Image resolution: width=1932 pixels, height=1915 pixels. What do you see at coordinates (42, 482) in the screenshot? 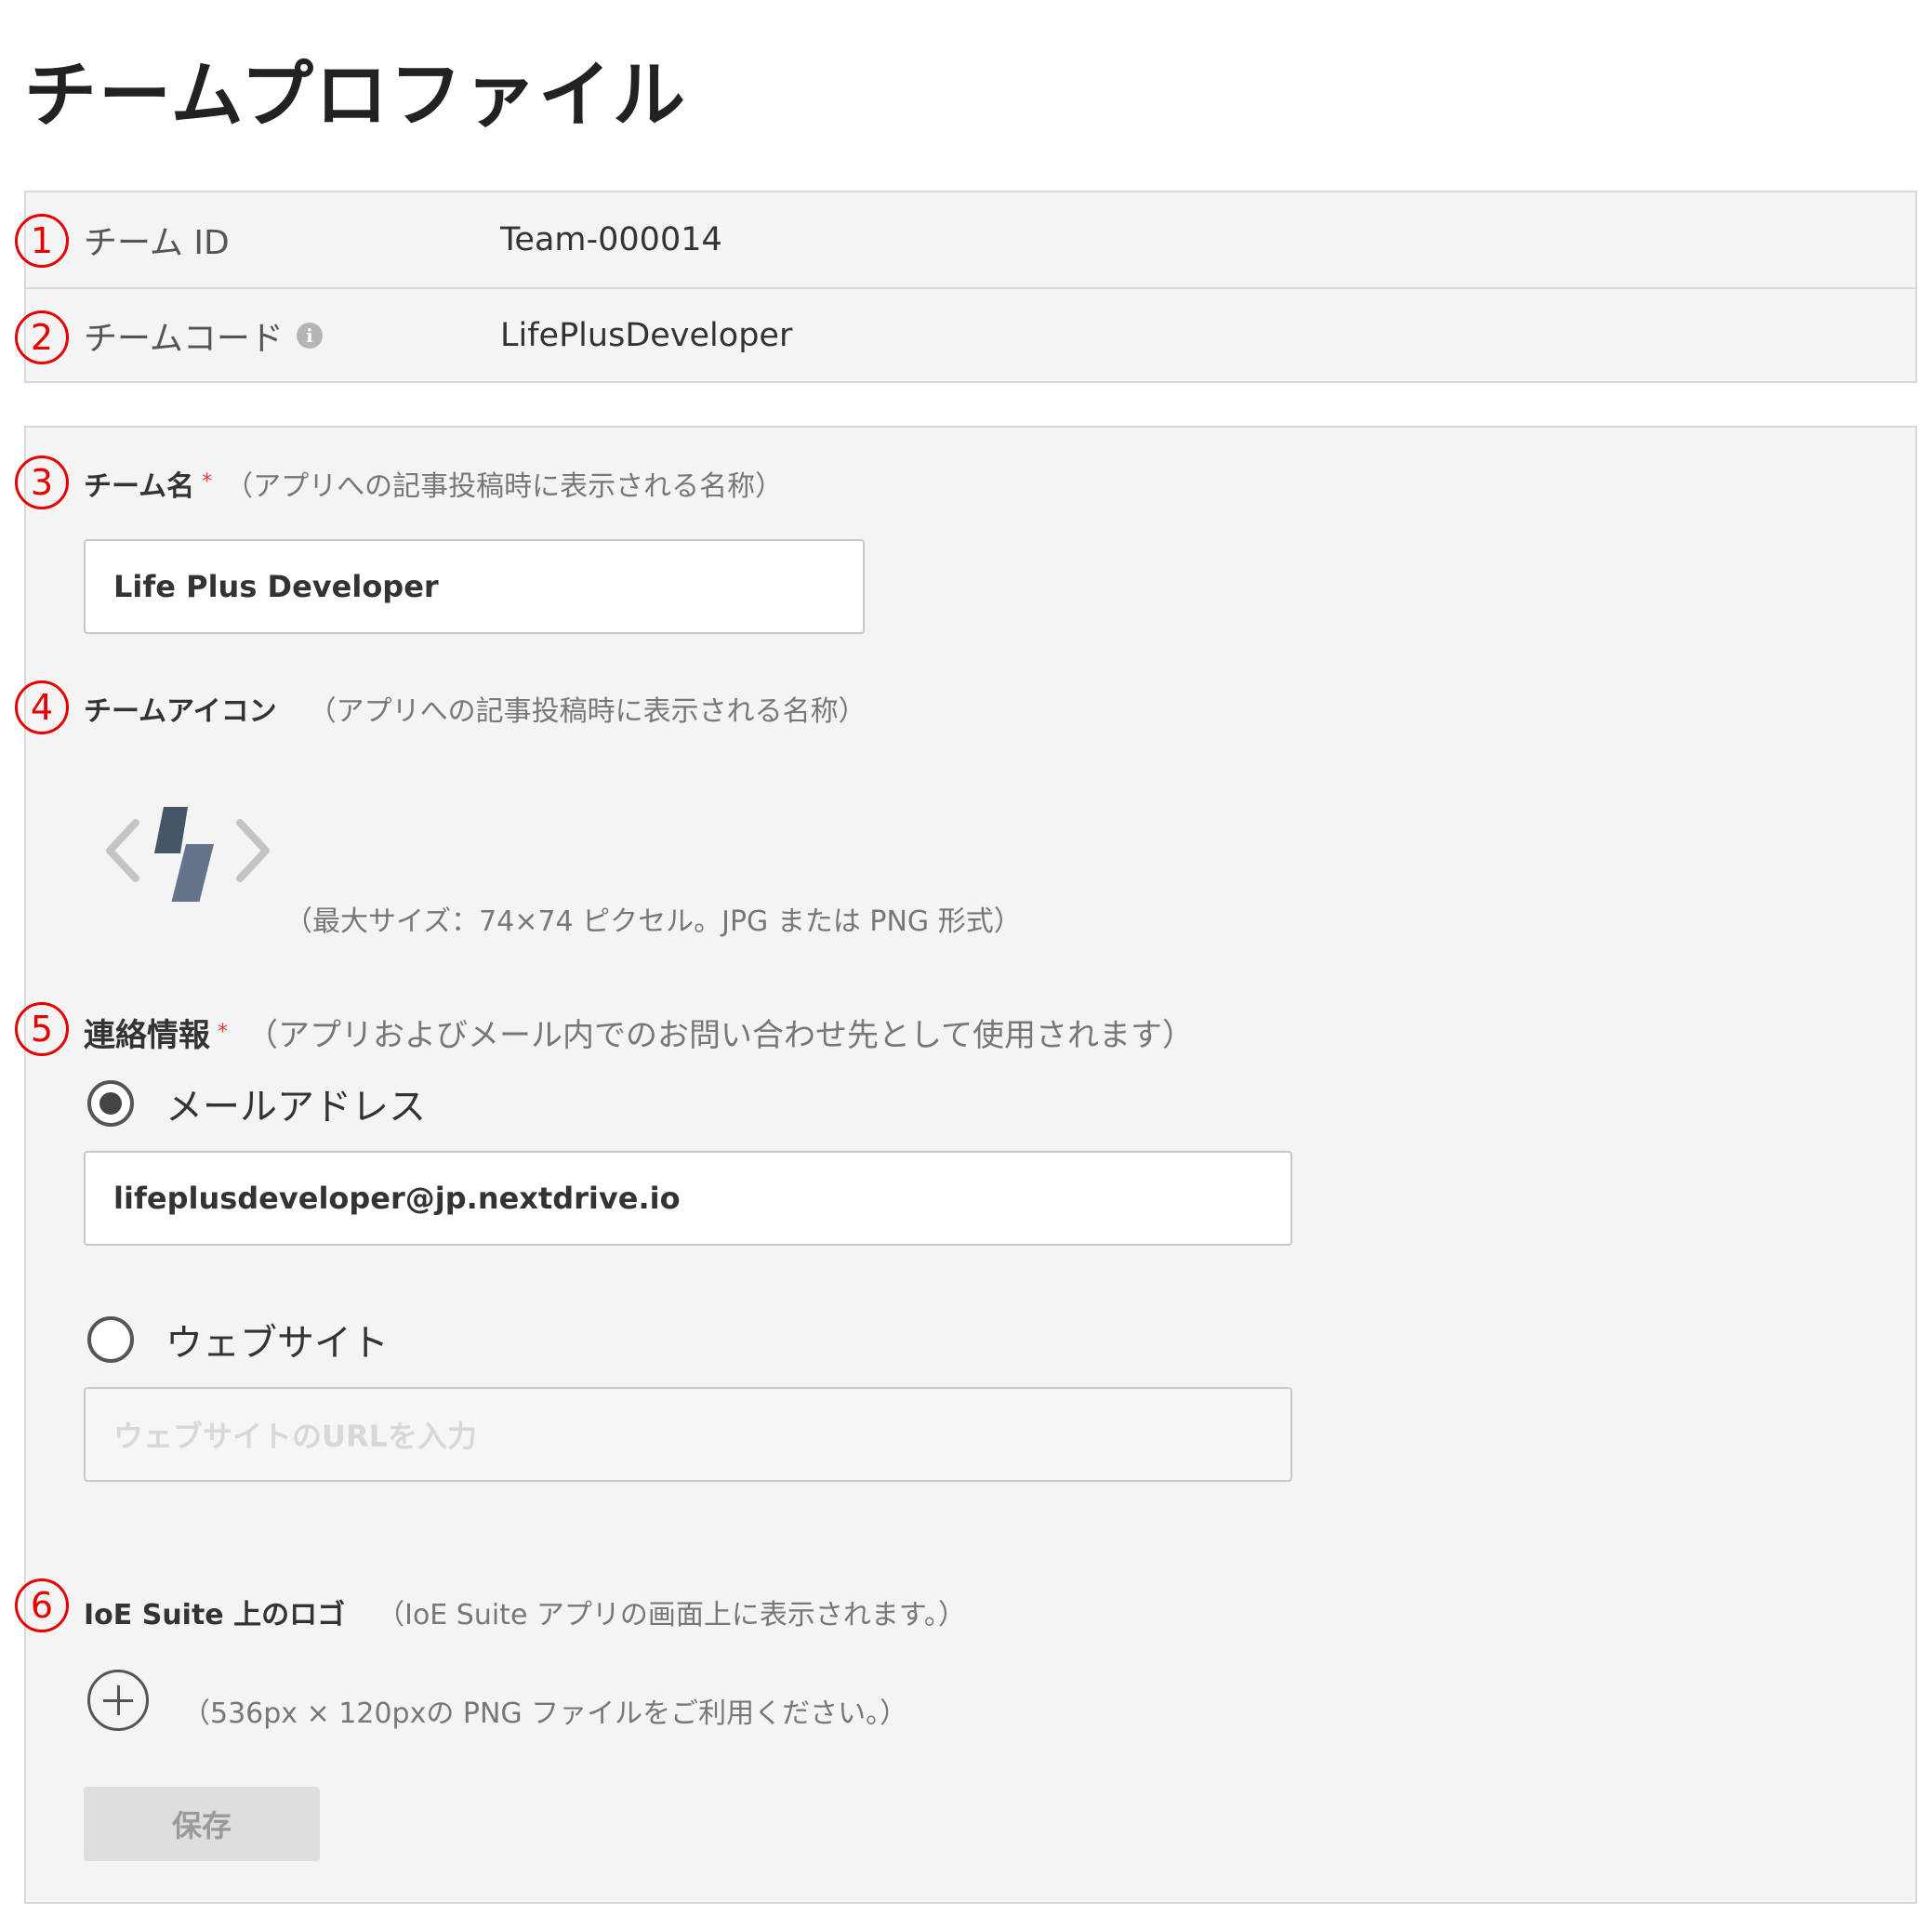
I see `annotation-marker-3: 3` at bounding box center [42, 482].